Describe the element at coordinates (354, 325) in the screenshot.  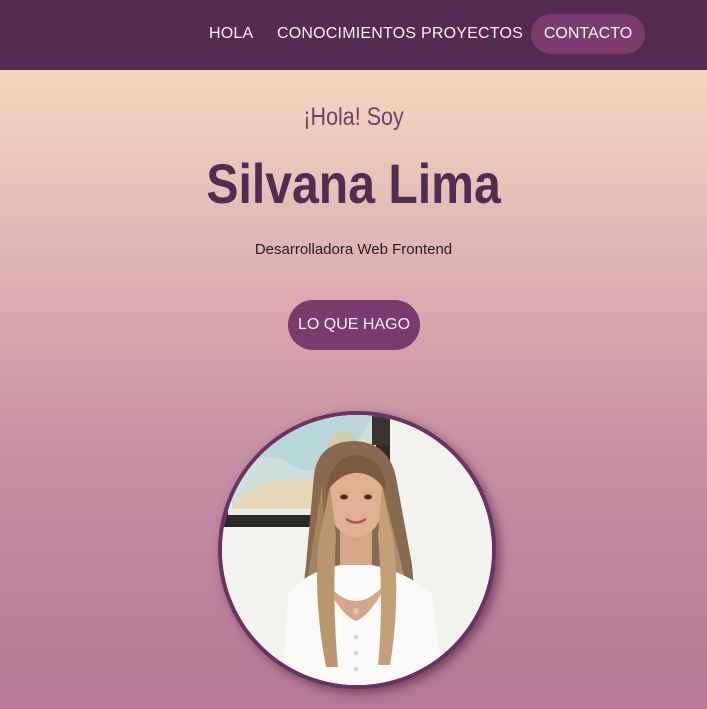
I see `lo-que-hago-button: LO QUE HAGO` at that location.